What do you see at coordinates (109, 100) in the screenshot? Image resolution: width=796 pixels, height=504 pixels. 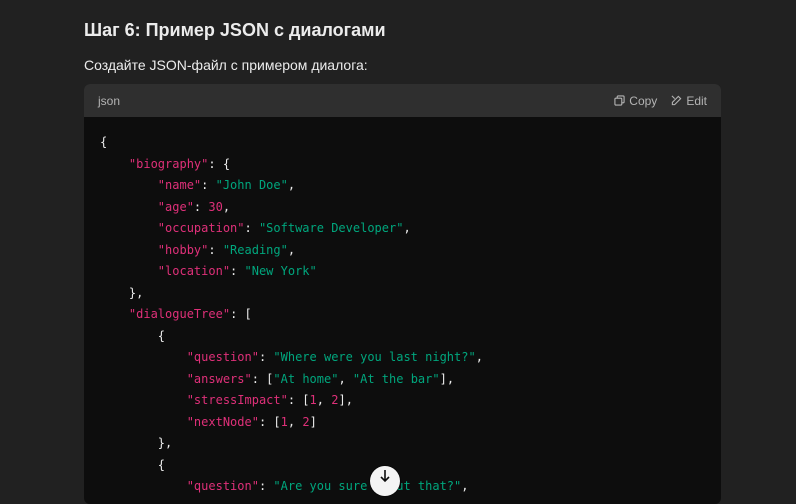 I see `code-language-label: json` at bounding box center [109, 100].